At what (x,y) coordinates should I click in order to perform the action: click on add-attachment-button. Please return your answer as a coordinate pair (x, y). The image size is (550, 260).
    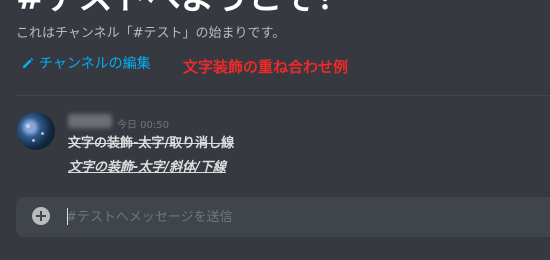
    Looking at the image, I should click on (41, 216).